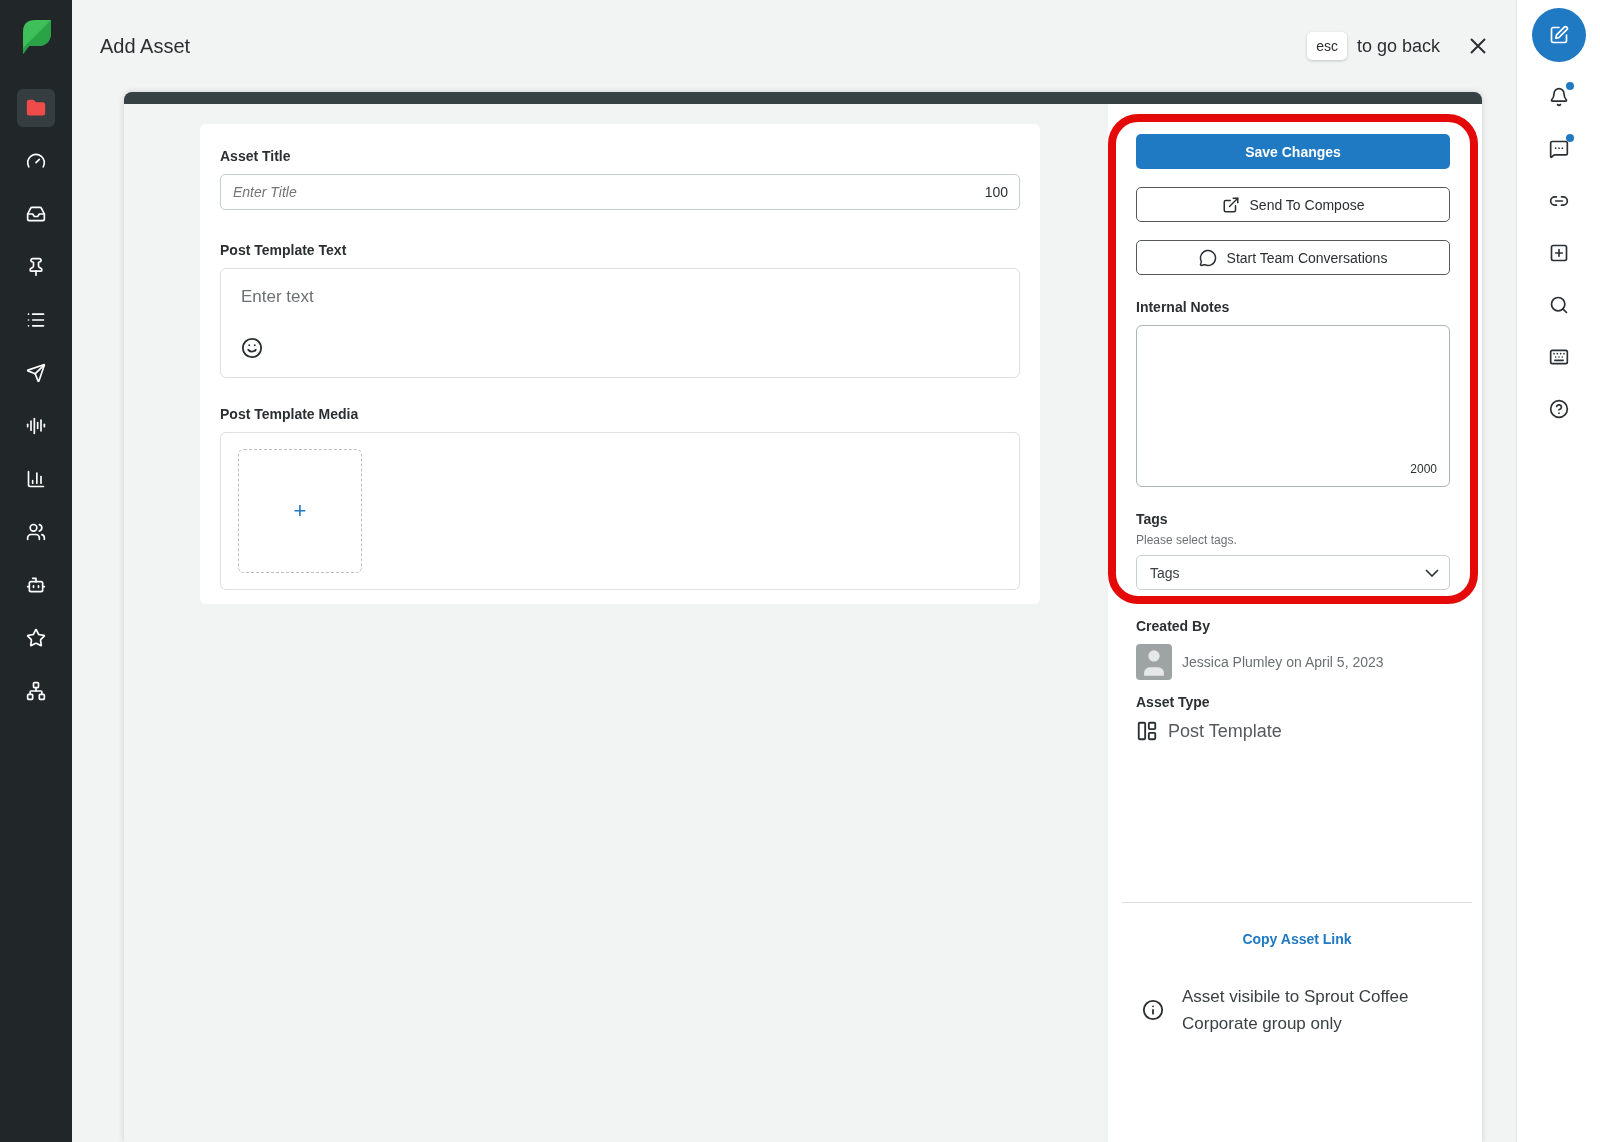 The height and width of the screenshot is (1142, 1600). Describe the element at coordinates (1225, 731) in the screenshot. I see `type-text: Post Template` at that location.